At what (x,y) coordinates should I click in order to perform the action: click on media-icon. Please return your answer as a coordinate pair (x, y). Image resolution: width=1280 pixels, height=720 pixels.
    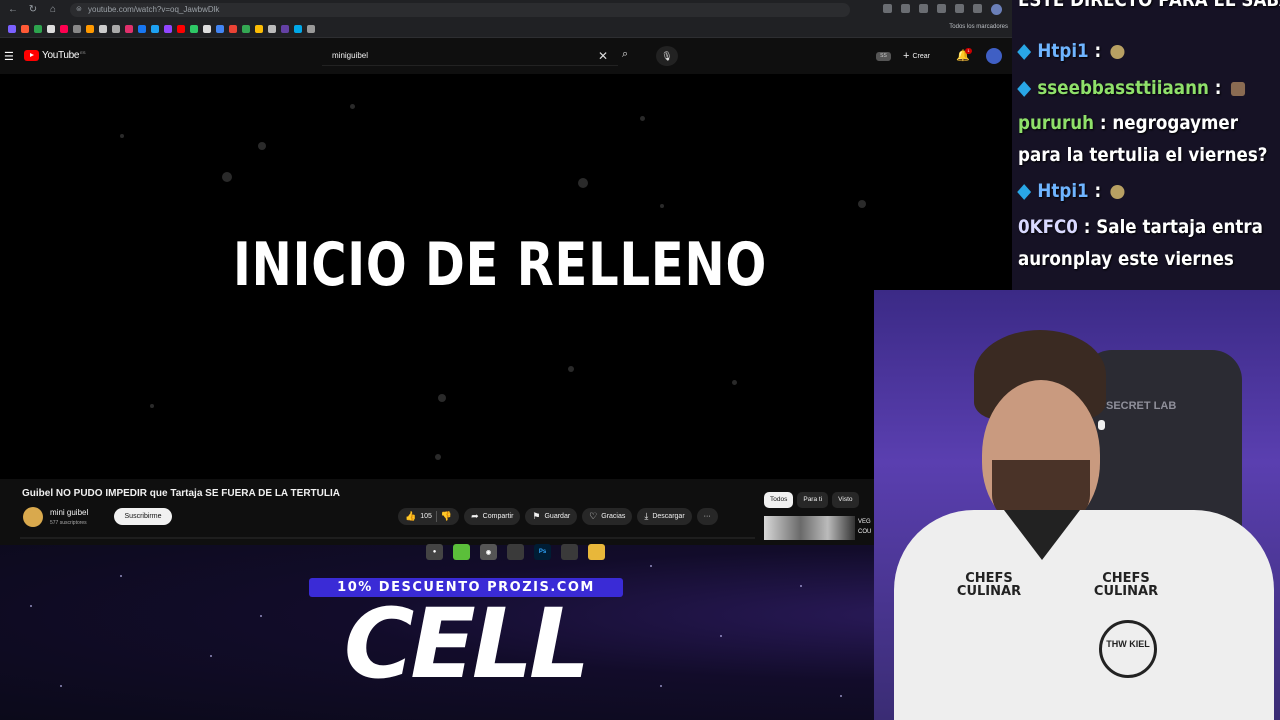
    Looking at the image, I should click on (977, 8).